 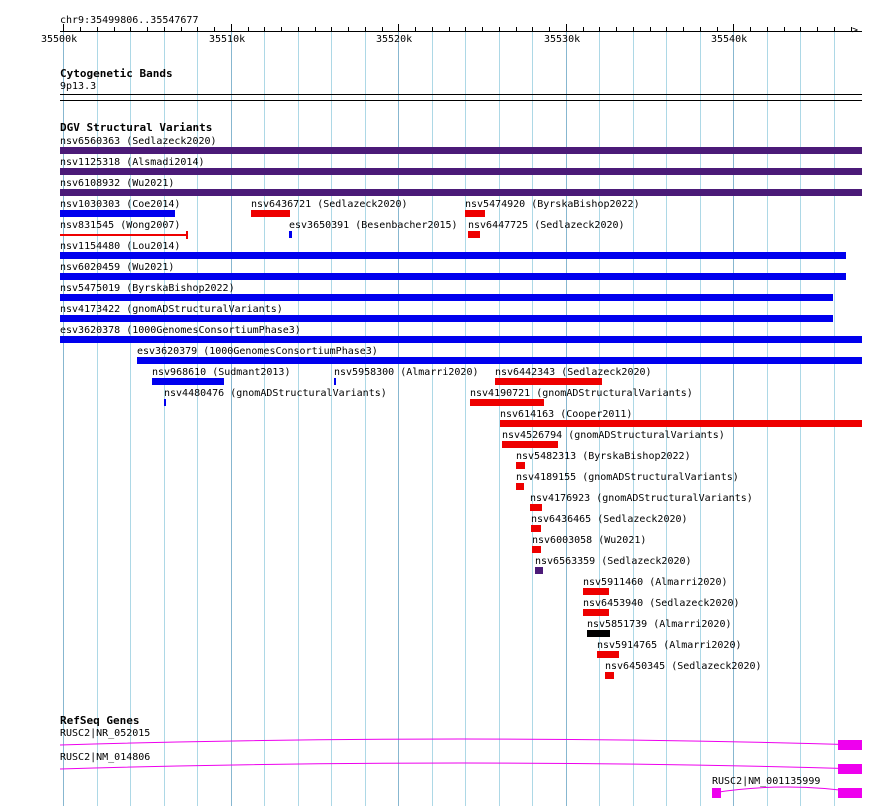 What do you see at coordinates (275, 394) in the screenshot?
I see `variant-label: nsv4480476 (gnomADStructuralVariants)` at bounding box center [275, 394].